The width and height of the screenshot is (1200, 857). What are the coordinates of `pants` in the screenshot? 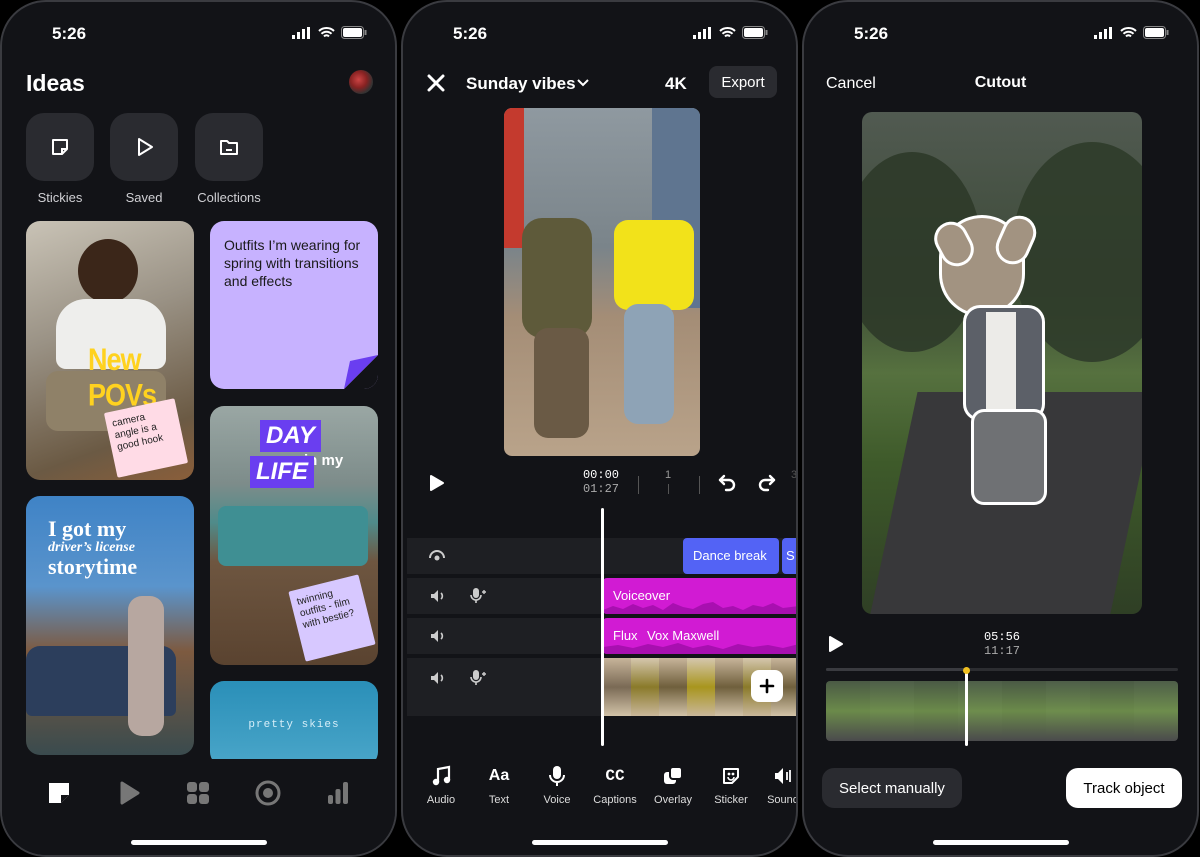 It's located at (1009, 457).